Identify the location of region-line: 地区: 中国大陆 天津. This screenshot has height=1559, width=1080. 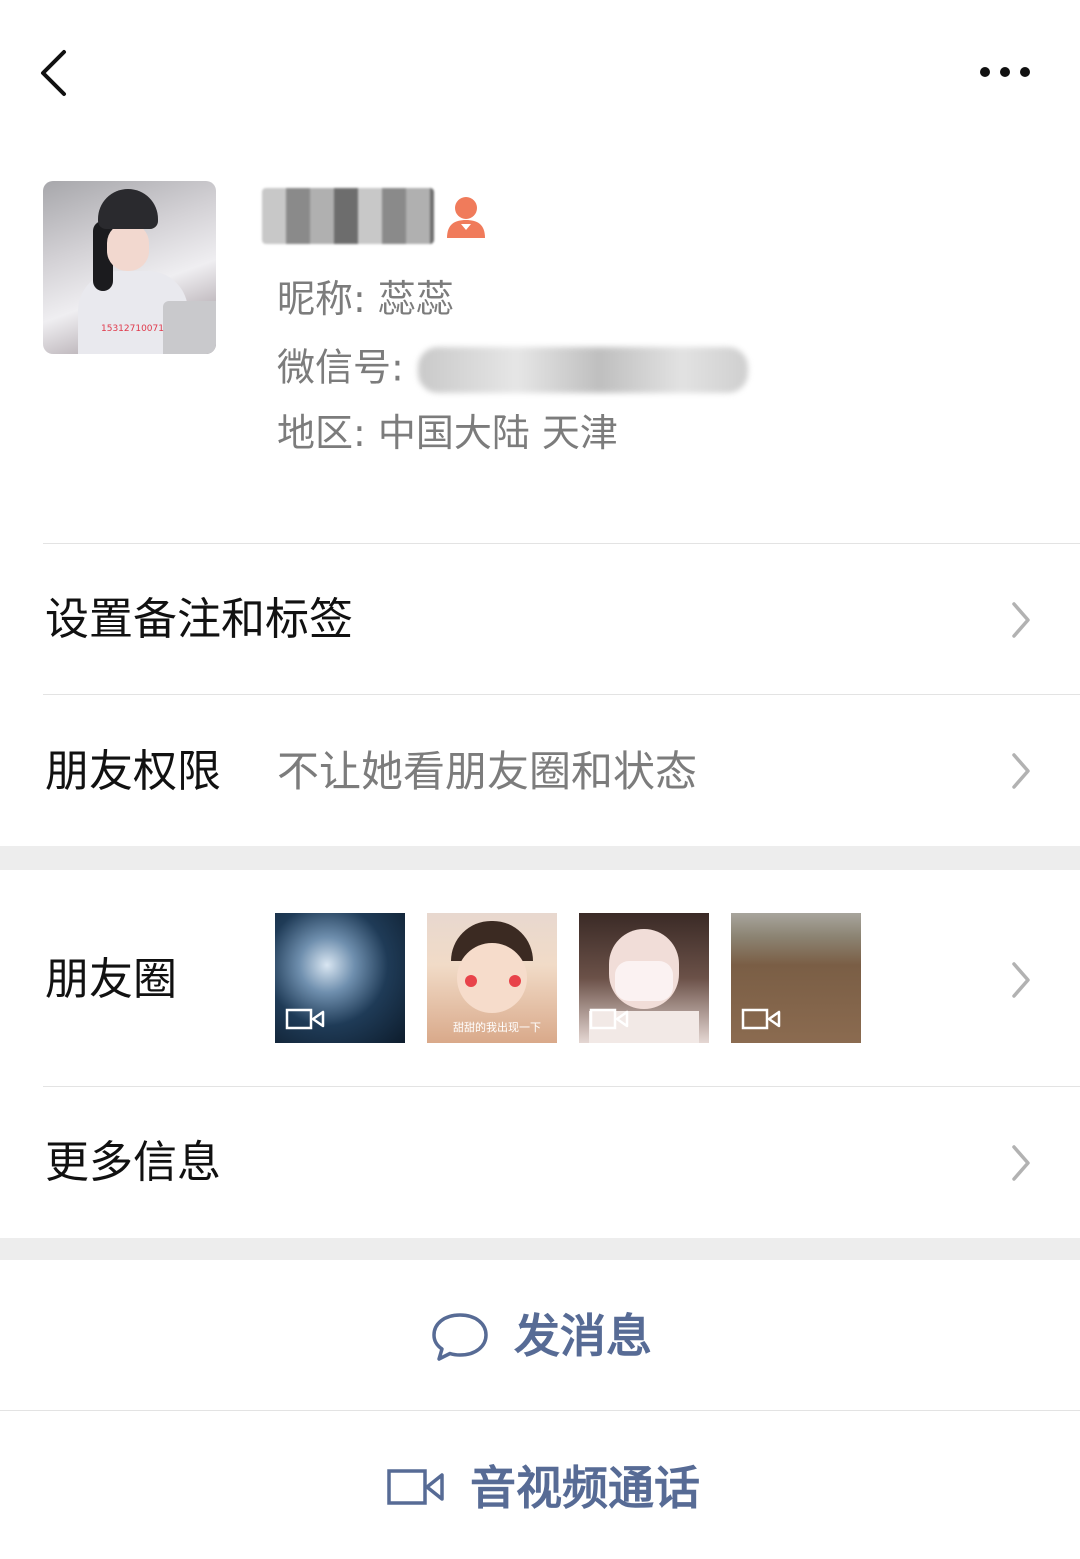
(447, 433).